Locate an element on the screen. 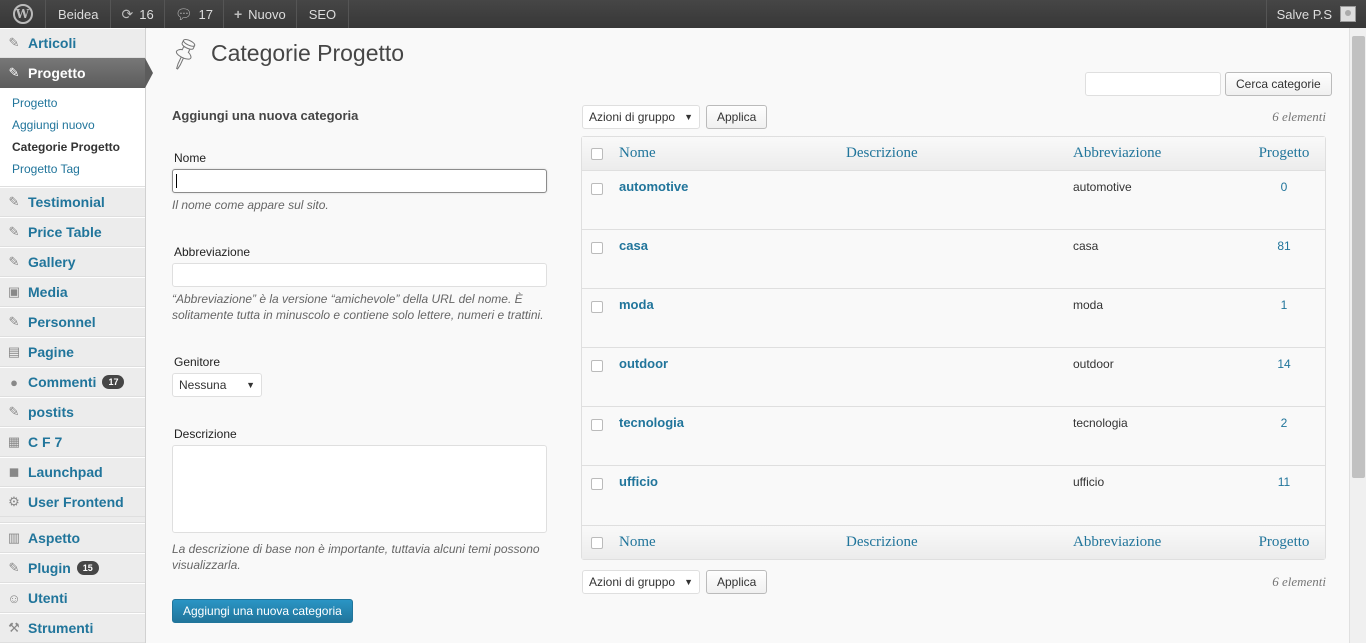 The image size is (1366, 643). sidebar-item-pagine: ▤ Pagine is located at coordinates (72, 352).